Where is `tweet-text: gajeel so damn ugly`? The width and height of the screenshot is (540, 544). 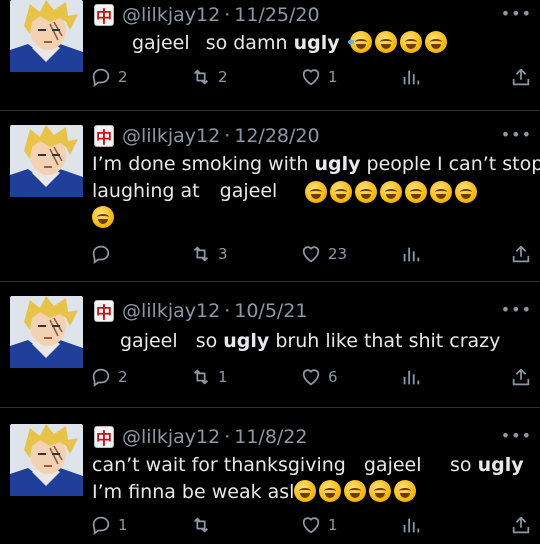 tweet-text: gajeel so damn ugly is located at coordinates (291, 43).